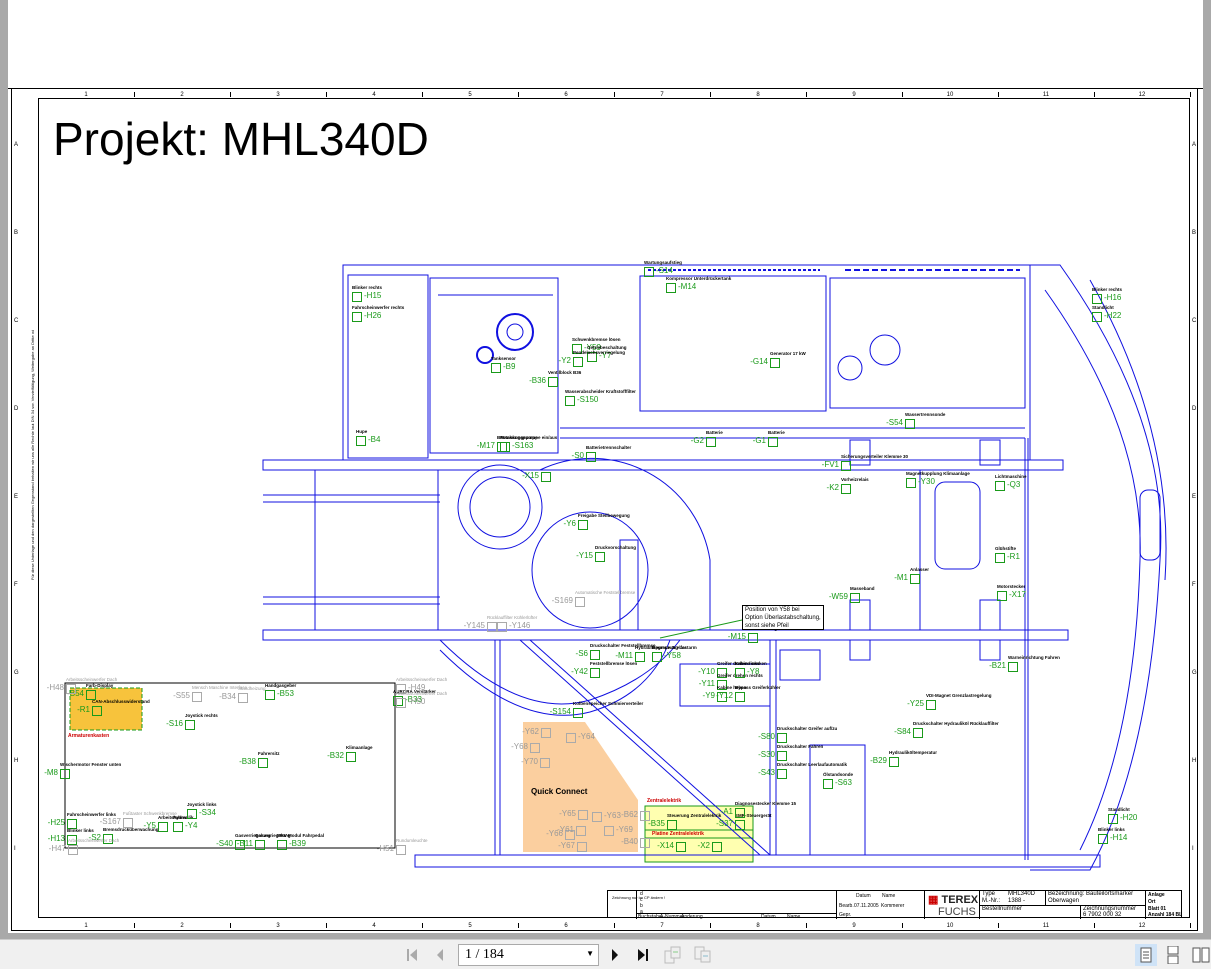 Image resolution: width=1211 pixels, height=969 pixels. What do you see at coordinates (615, 955) in the screenshot?
I see `next-page-button` at bounding box center [615, 955].